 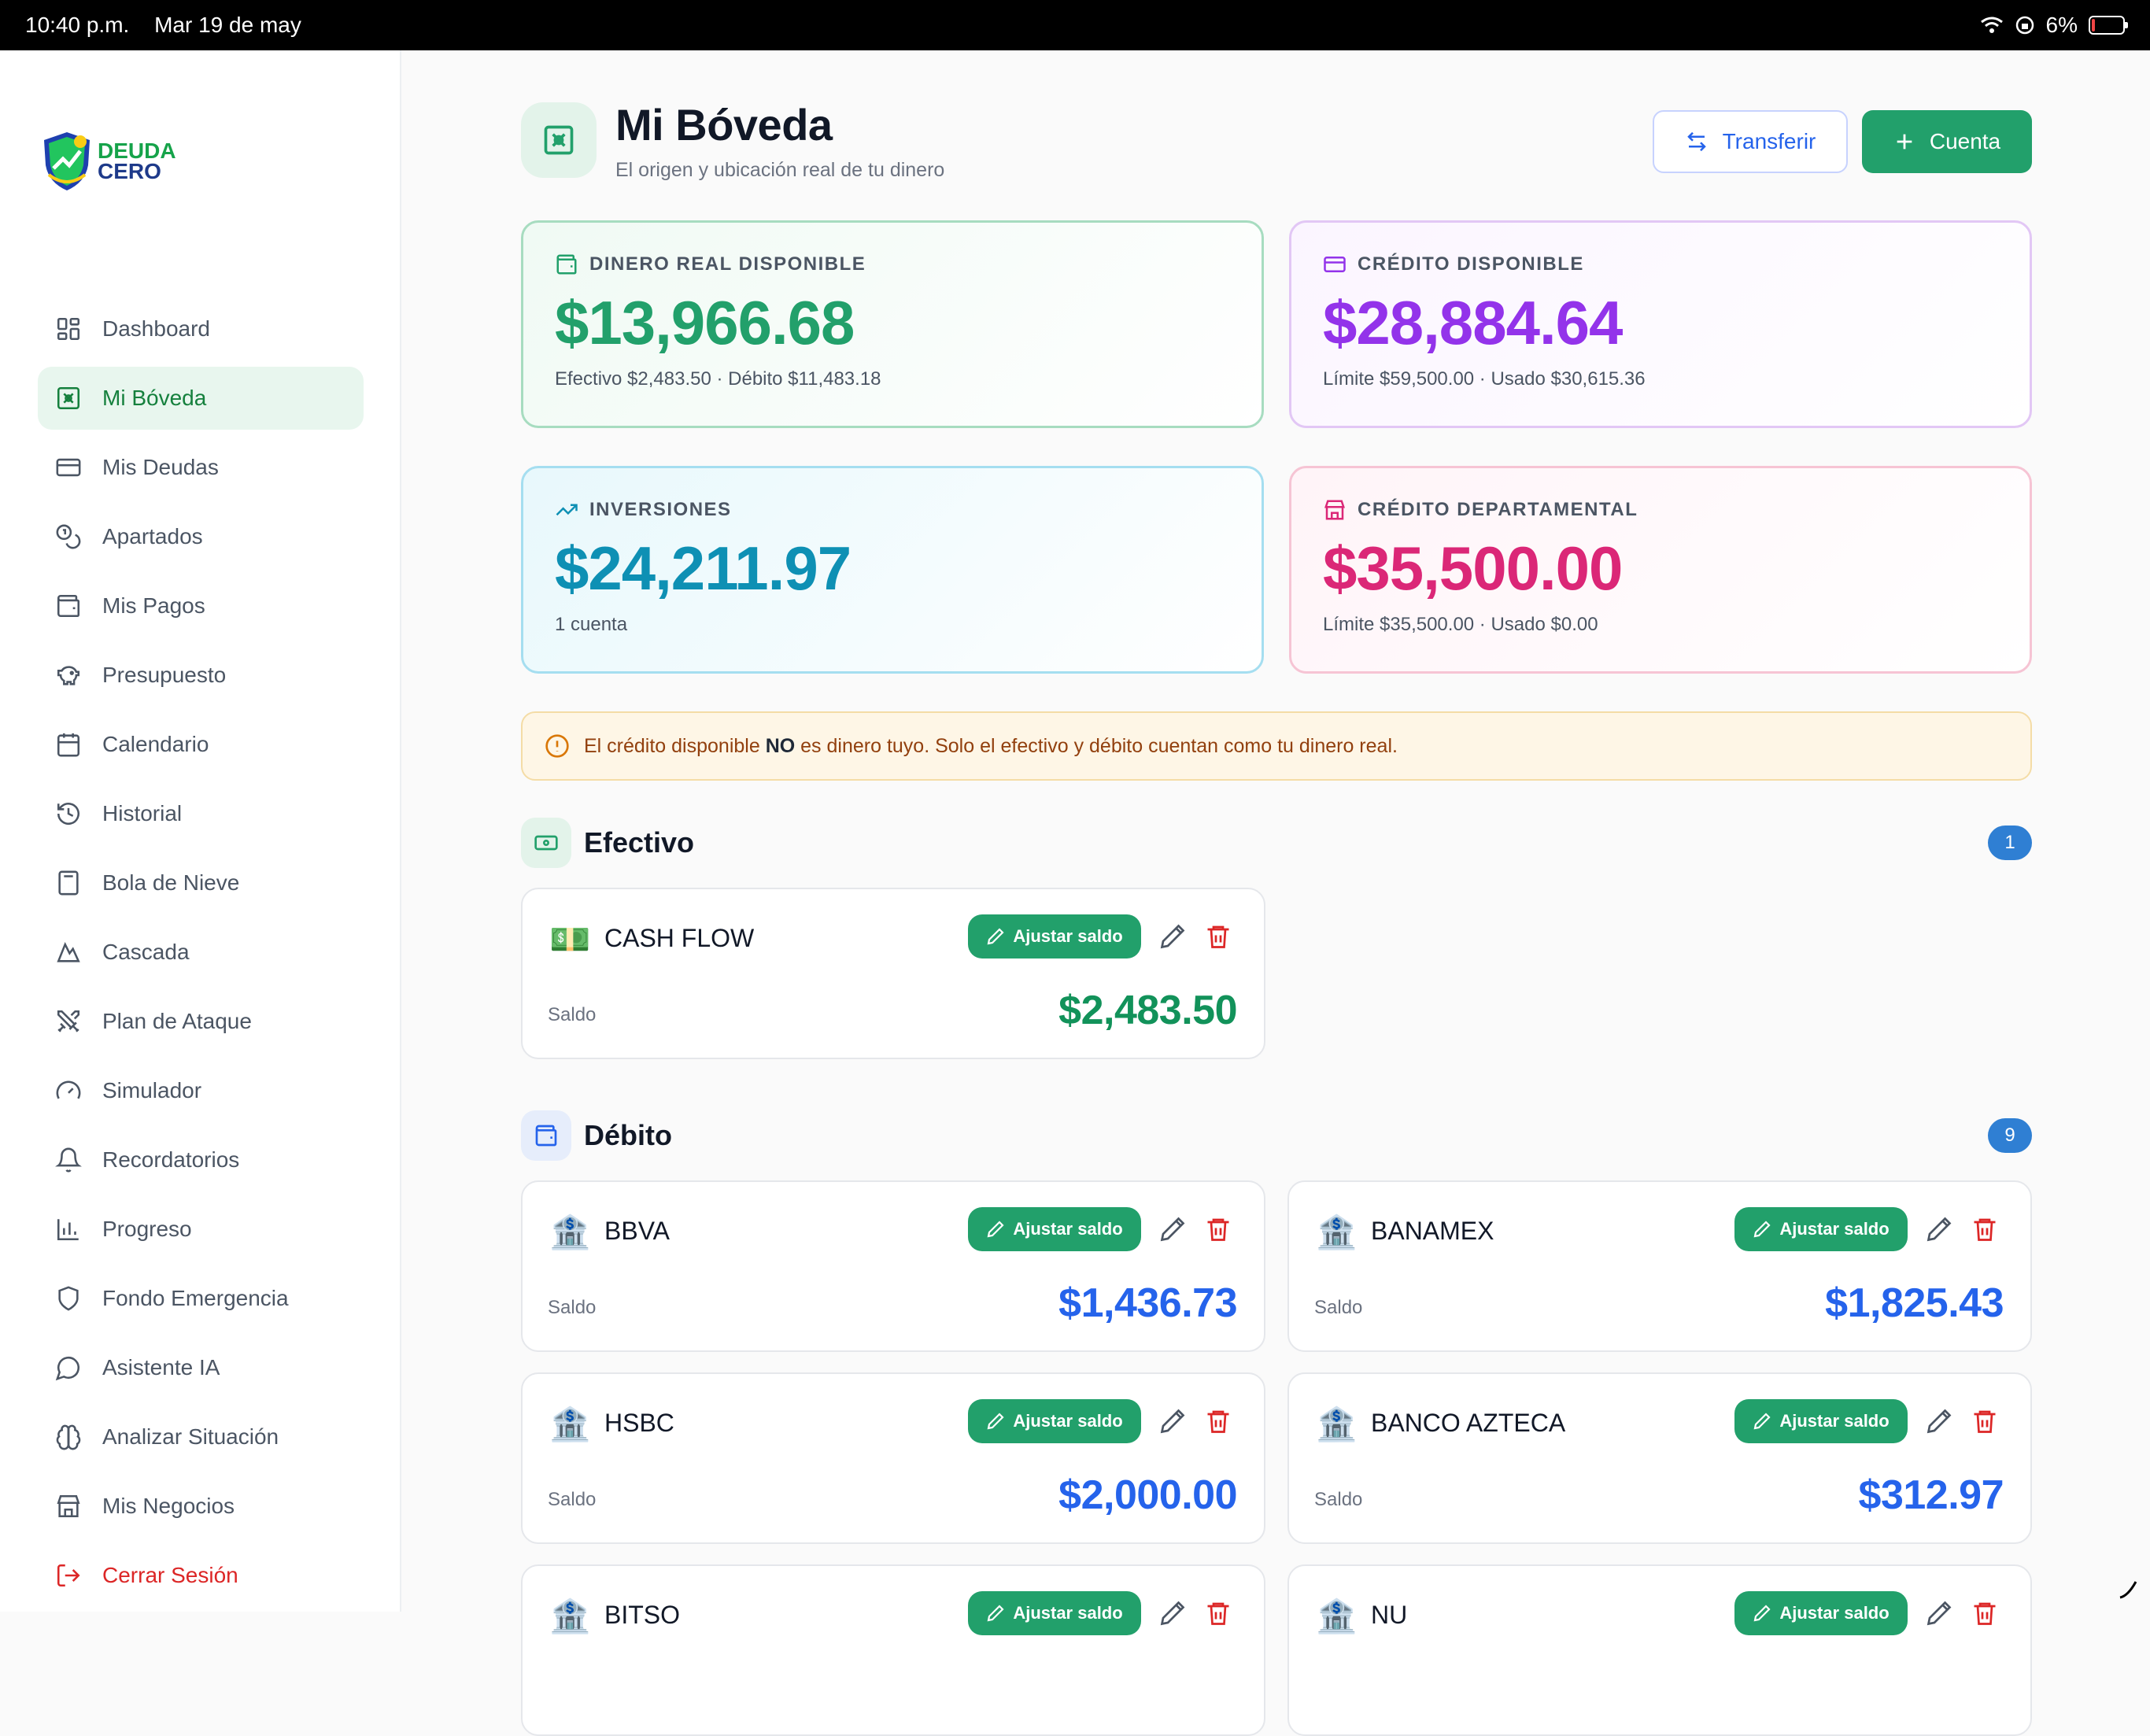 What do you see at coordinates (201, 328) in the screenshot?
I see `sidebar-item-dashboard: Dashboard` at bounding box center [201, 328].